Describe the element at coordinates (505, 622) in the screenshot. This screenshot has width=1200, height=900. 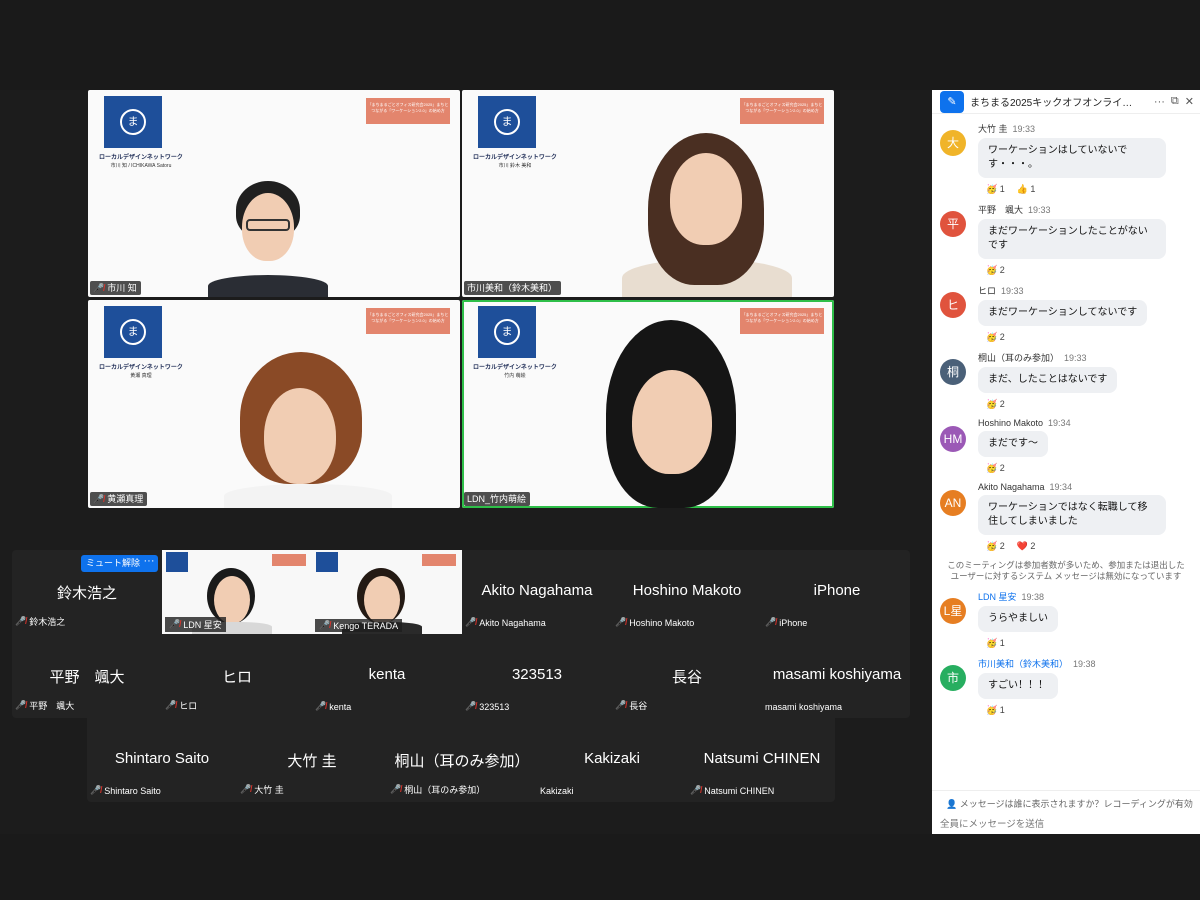
I see `participant-name-tag: 🎤̸ Akito Nagahama` at that location.